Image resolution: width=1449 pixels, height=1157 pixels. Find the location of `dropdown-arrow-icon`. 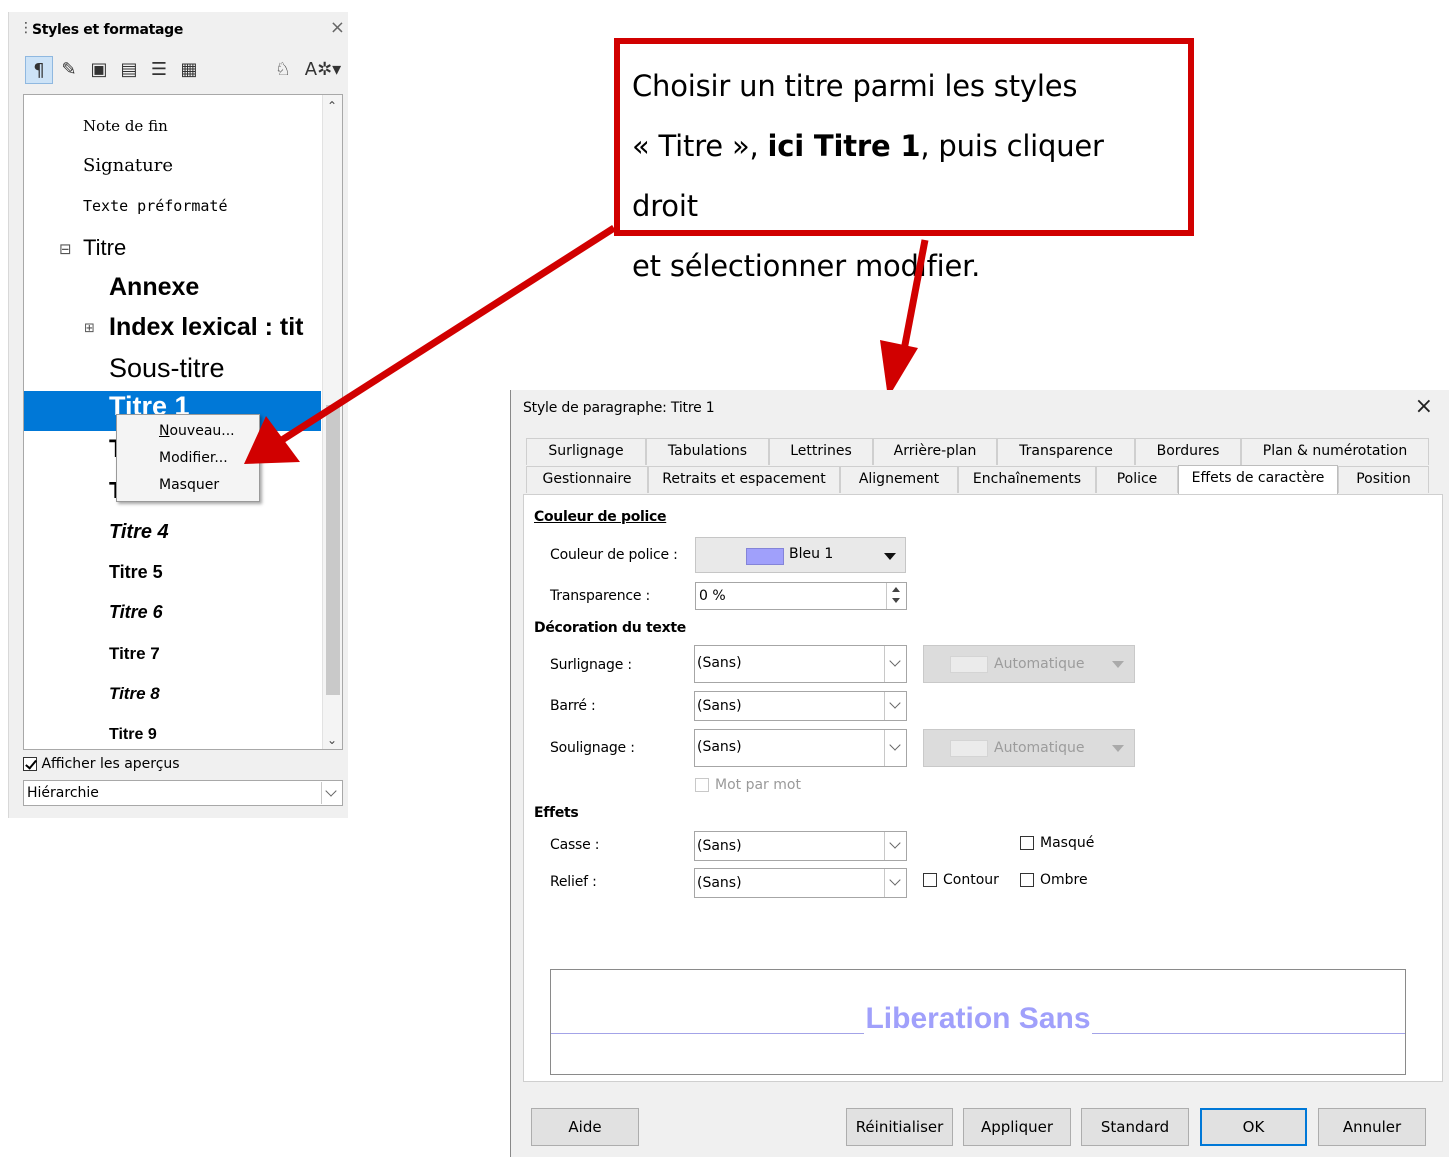

dropdown-arrow-icon is located at coordinates (890, 556).